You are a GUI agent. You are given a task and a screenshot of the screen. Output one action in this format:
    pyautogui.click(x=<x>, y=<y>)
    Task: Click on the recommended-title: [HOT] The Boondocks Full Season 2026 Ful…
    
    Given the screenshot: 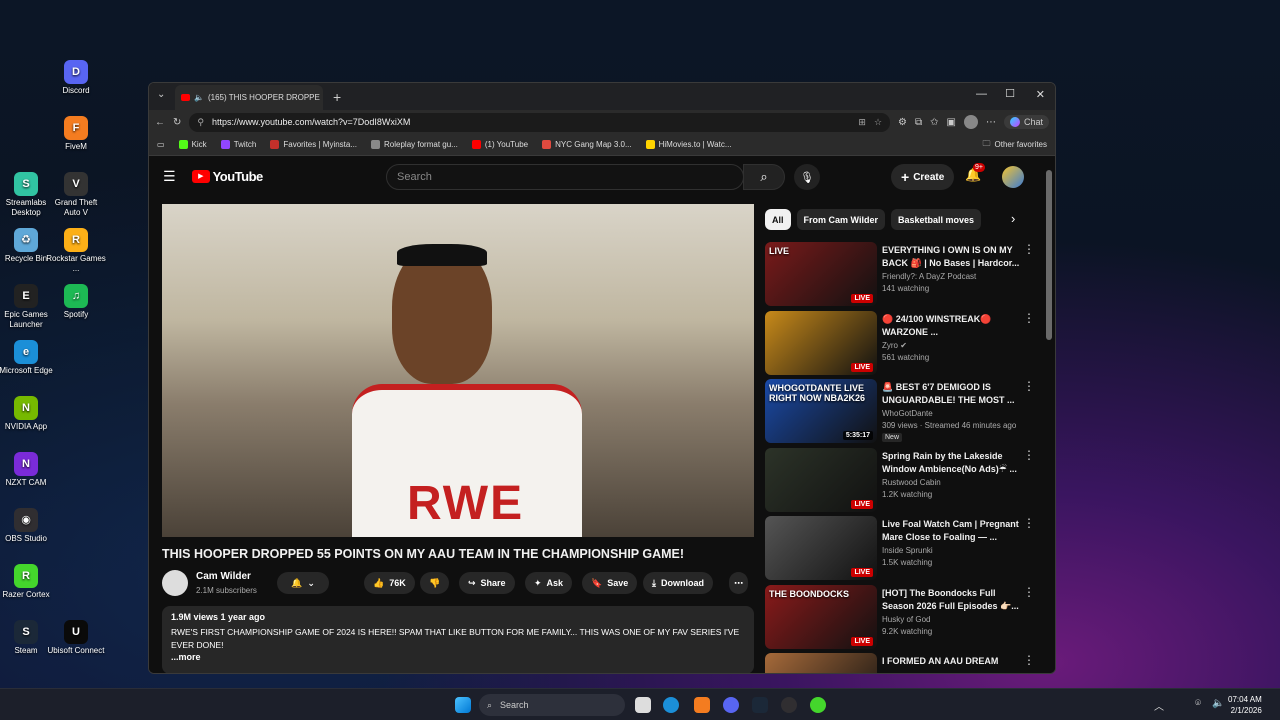 What is the action you would take?
    pyautogui.click(x=952, y=600)
    